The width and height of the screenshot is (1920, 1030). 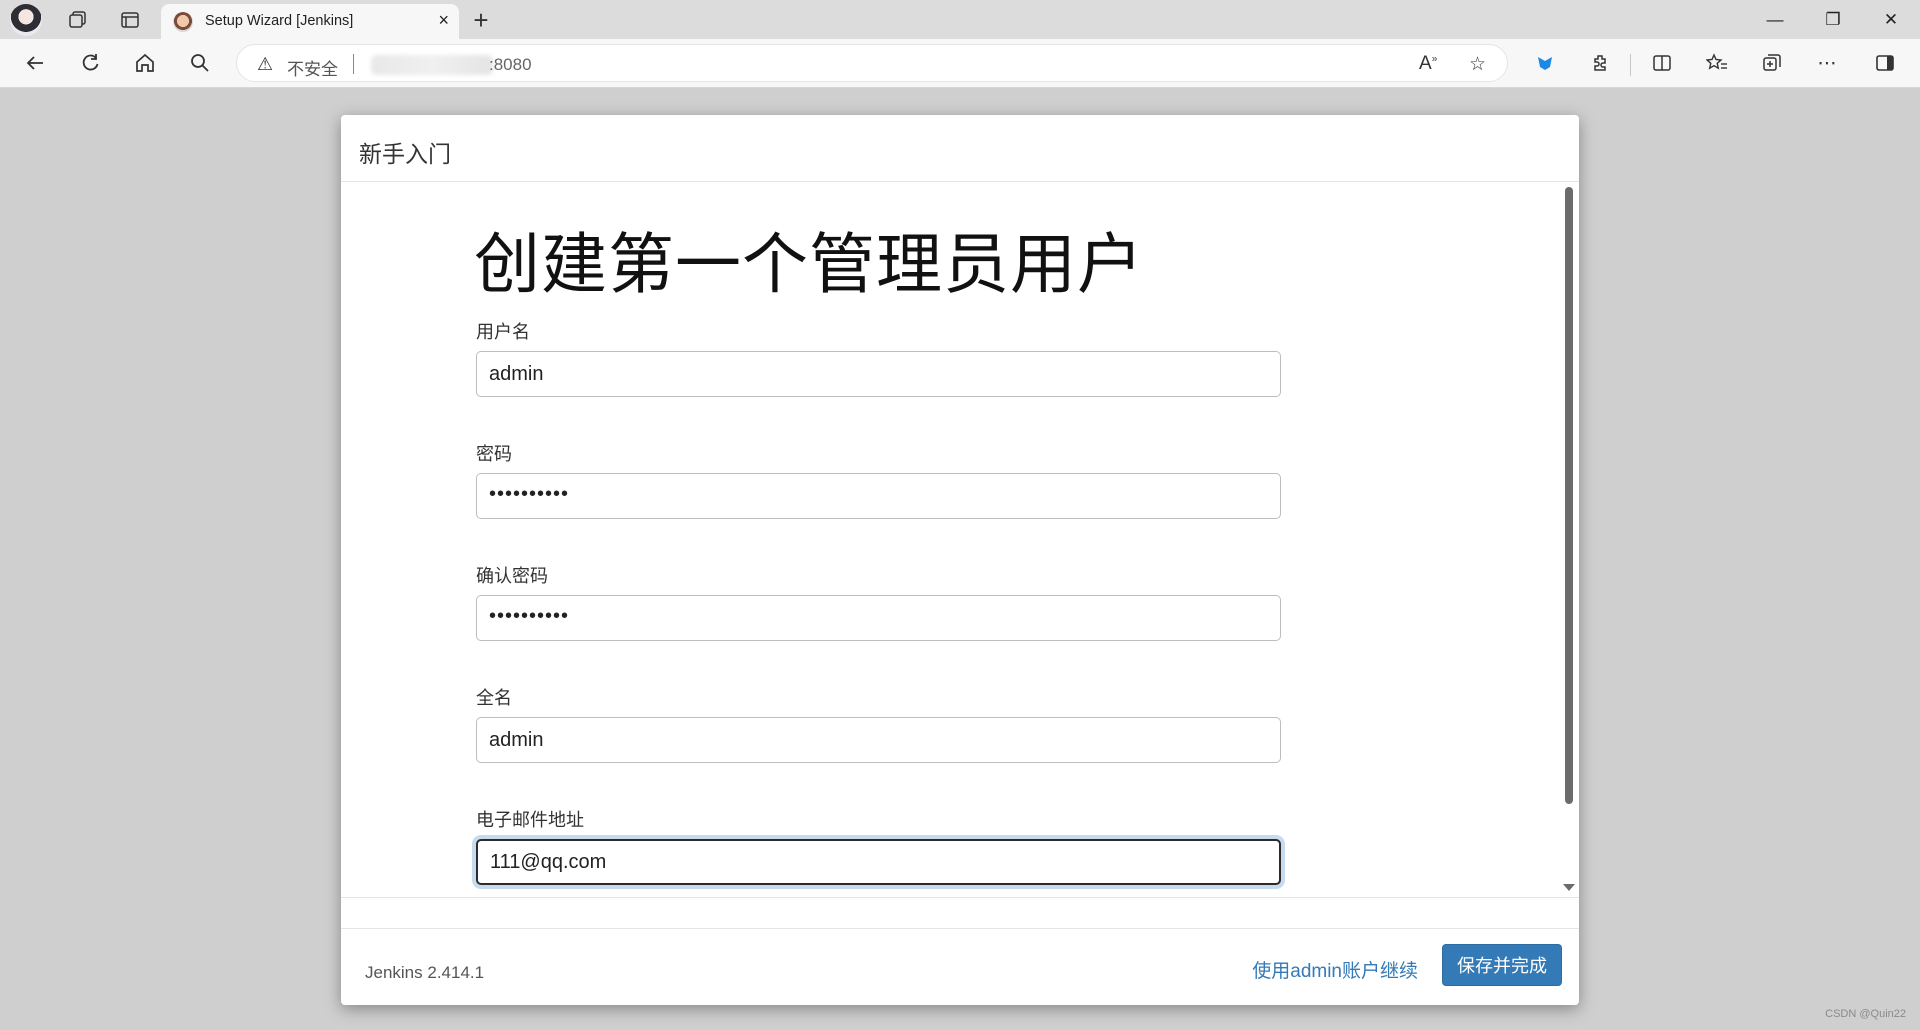 What do you see at coordinates (279, 21) in the screenshot?
I see `tab-title: Setup Wizard [Jenkins]` at bounding box center [279, 21].